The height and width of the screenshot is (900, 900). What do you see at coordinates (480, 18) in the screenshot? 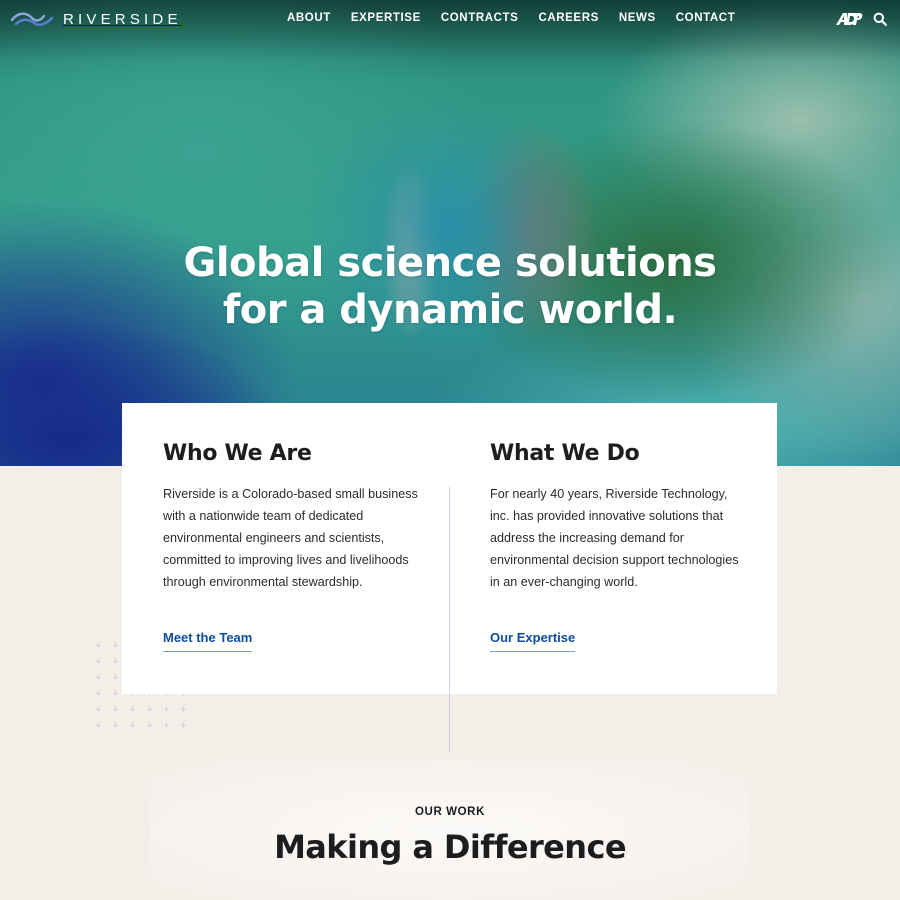
I see `nav-contracts: CONTRACTS` at bounding box center [480, 18].